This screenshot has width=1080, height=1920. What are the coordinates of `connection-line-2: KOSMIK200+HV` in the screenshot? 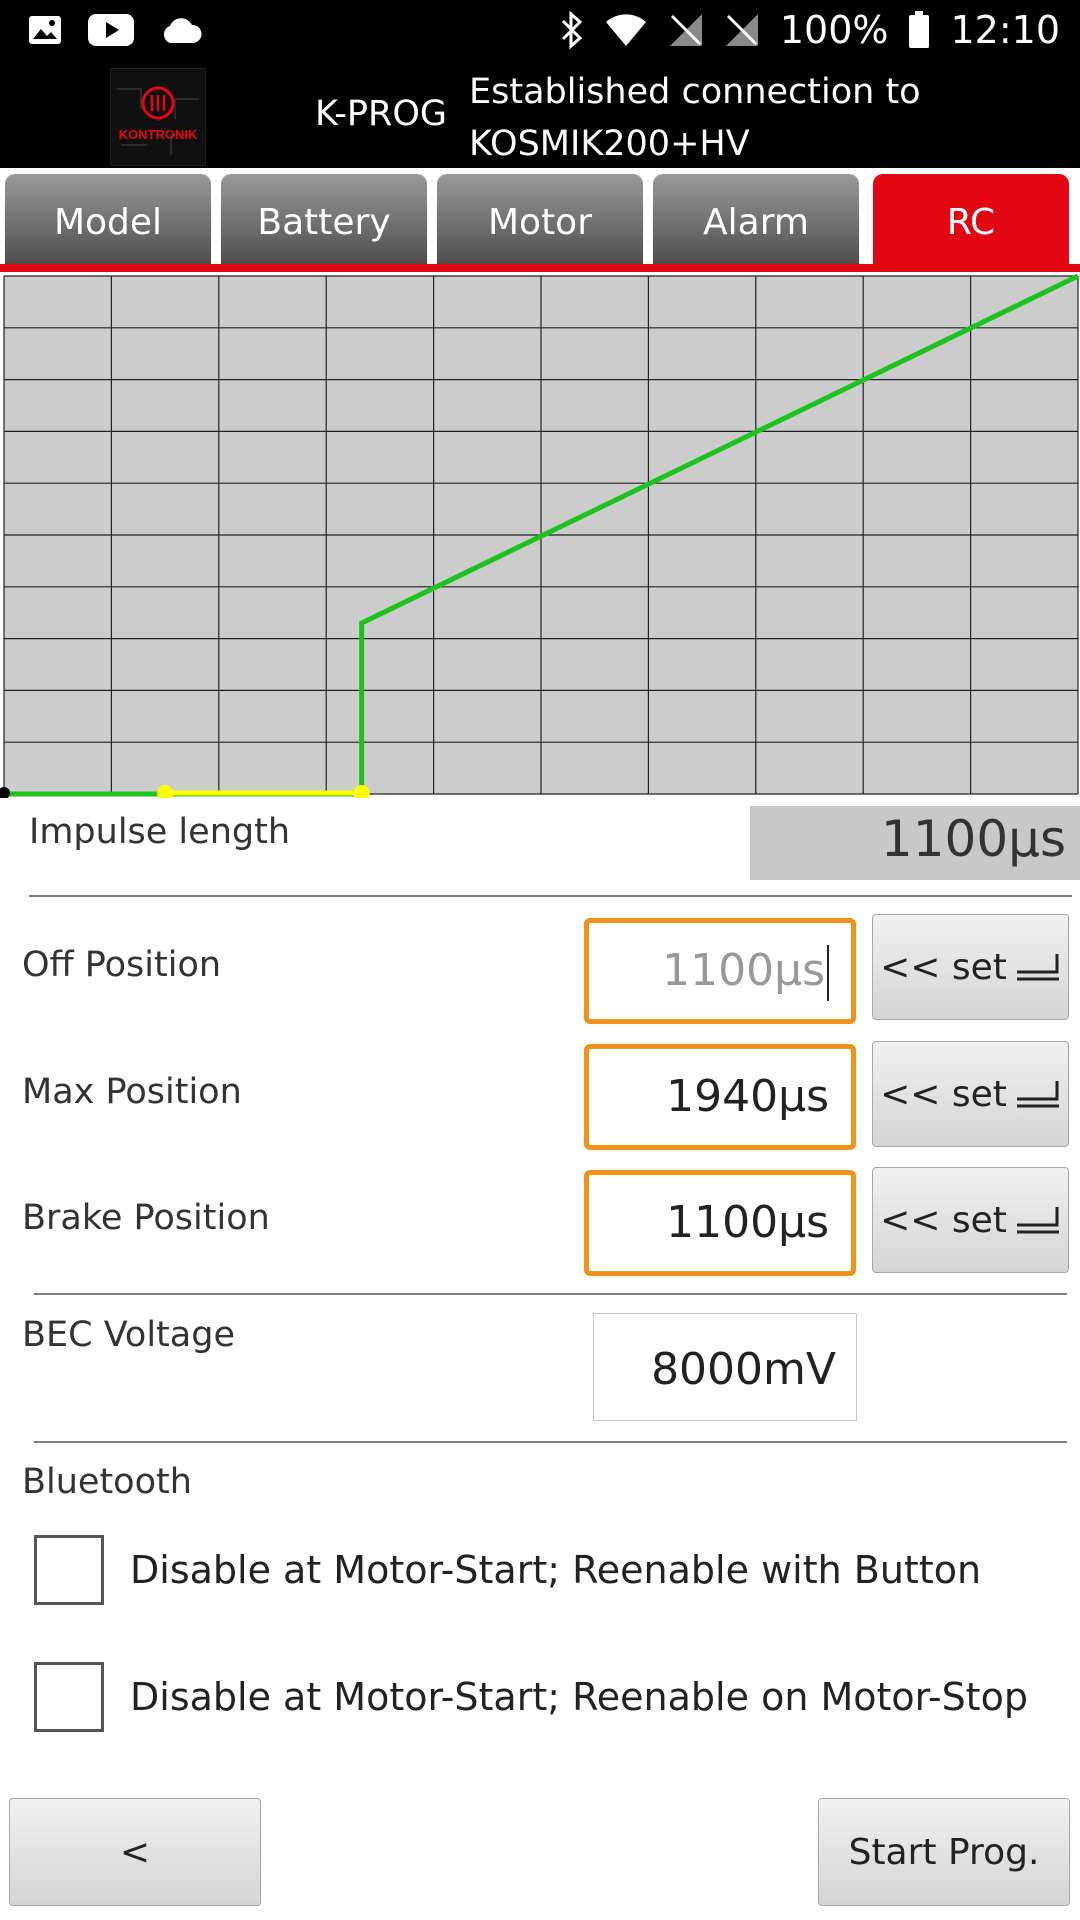 It's located at (609, 144).